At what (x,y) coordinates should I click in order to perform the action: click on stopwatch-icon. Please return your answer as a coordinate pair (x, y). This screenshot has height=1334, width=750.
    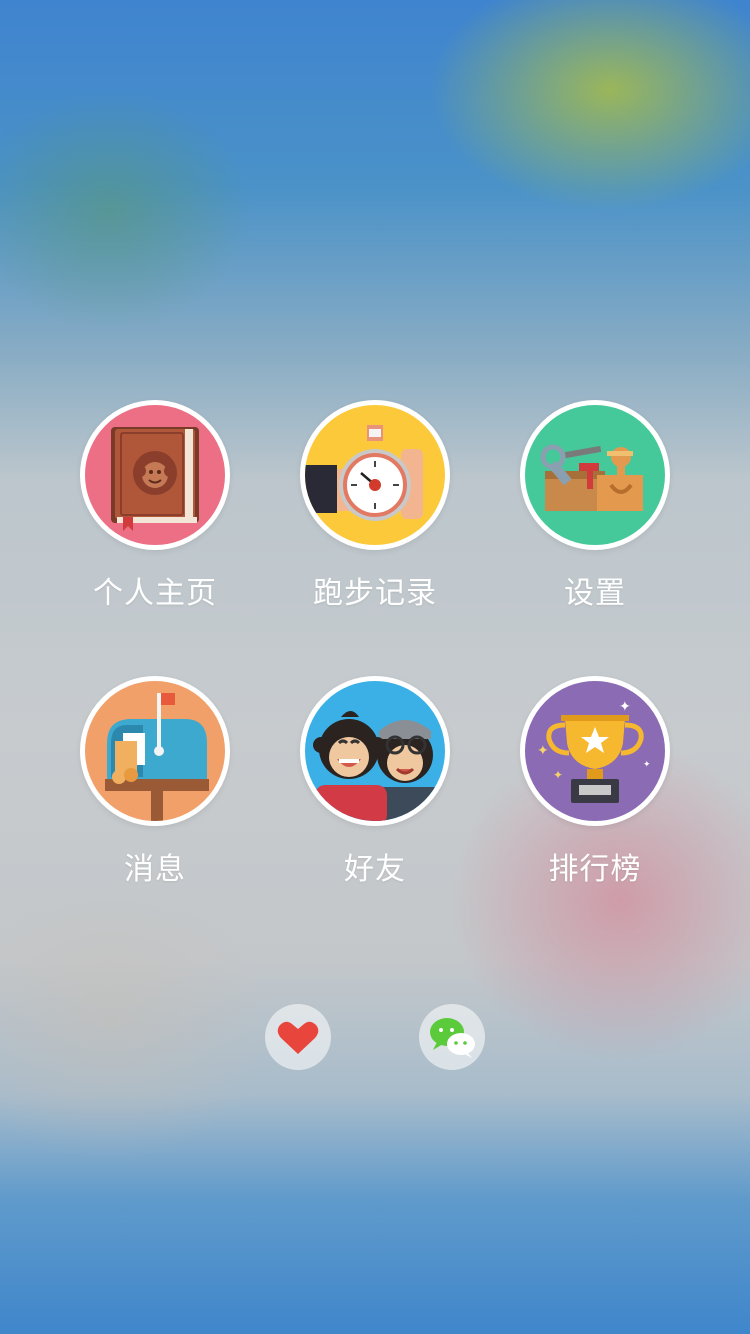
    Looking at the image, I should click on (375, 475).